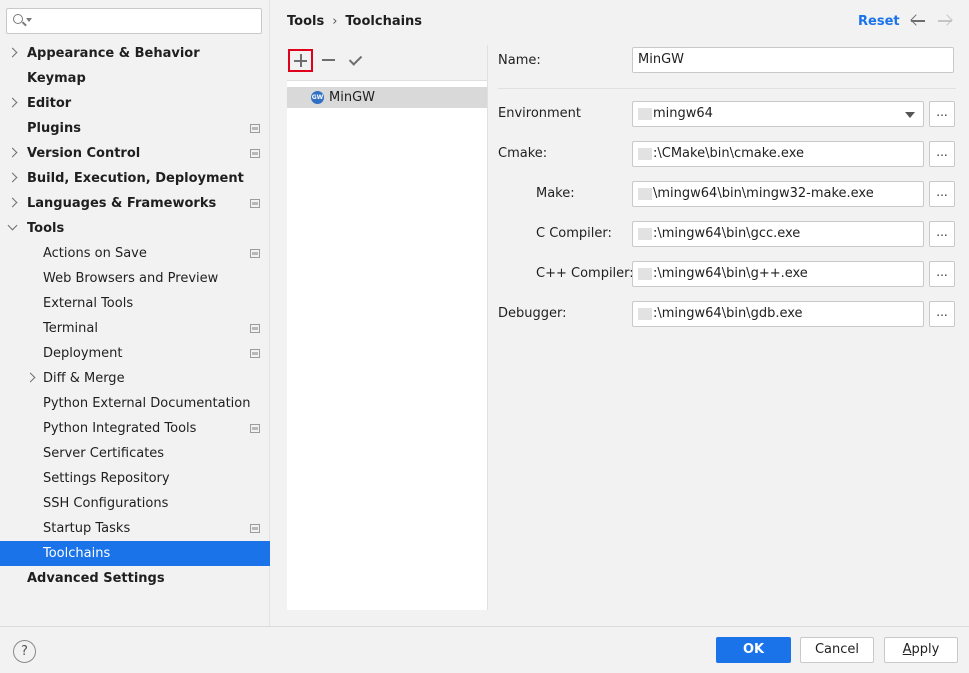  I want to click on breadcrumb-item-tools: Tools, so click(305, 21).